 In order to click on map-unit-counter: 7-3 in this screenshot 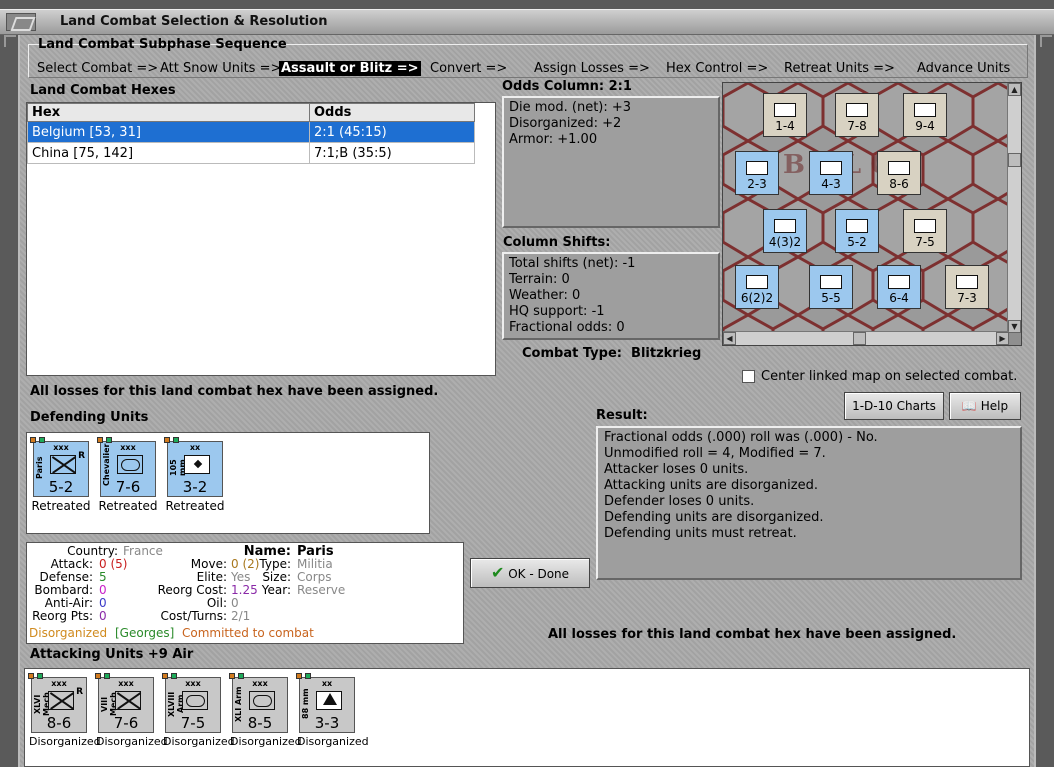, I will do `click(967, 287)`.